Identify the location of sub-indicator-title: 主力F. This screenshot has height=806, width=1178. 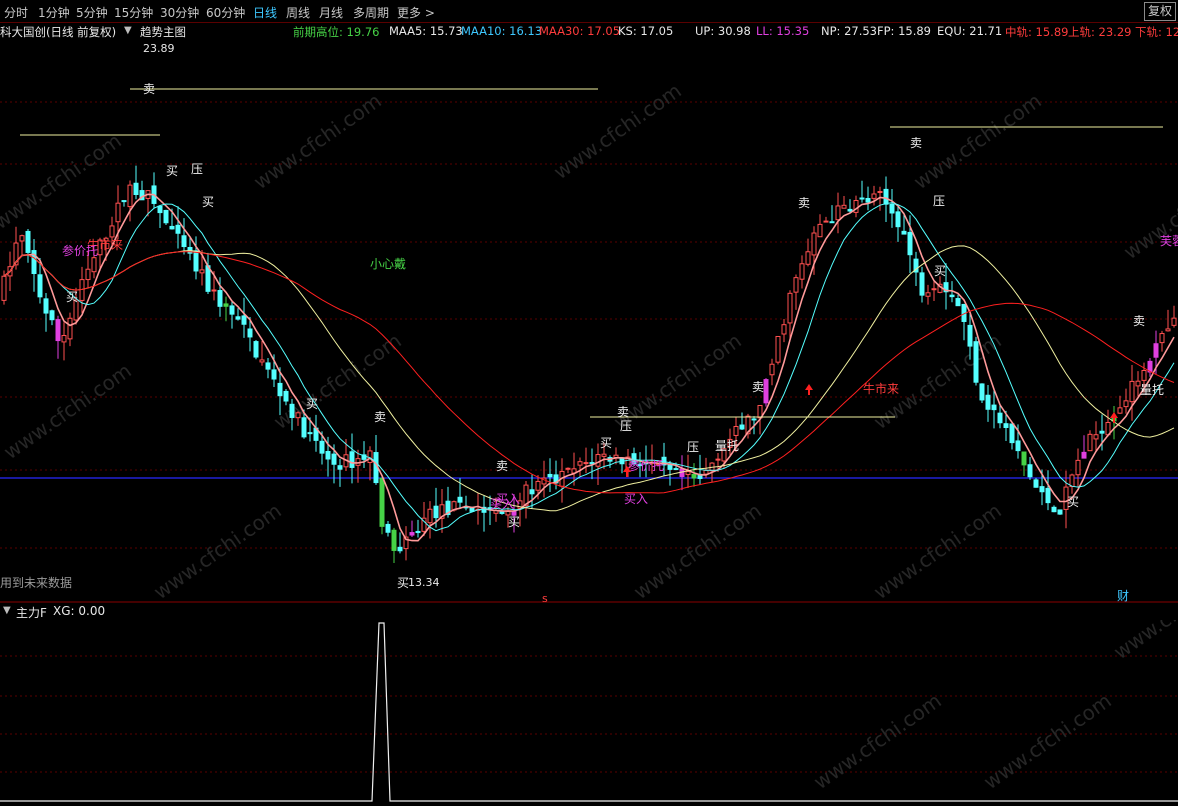
(31, 612).